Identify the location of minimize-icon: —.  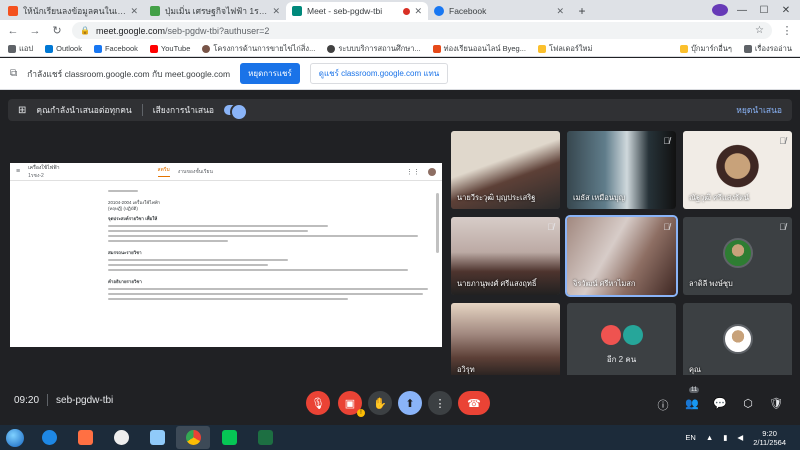
(742, 10).